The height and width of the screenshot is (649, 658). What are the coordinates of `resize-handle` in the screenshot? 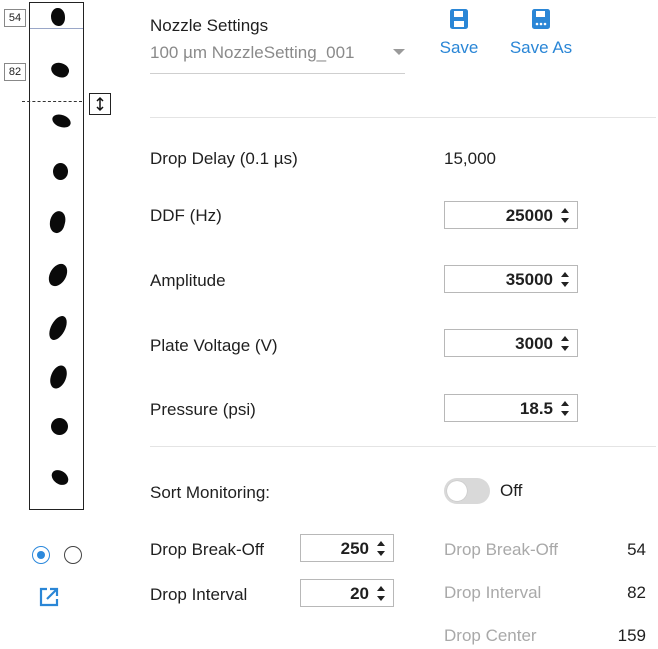 It's located at (100, 104).